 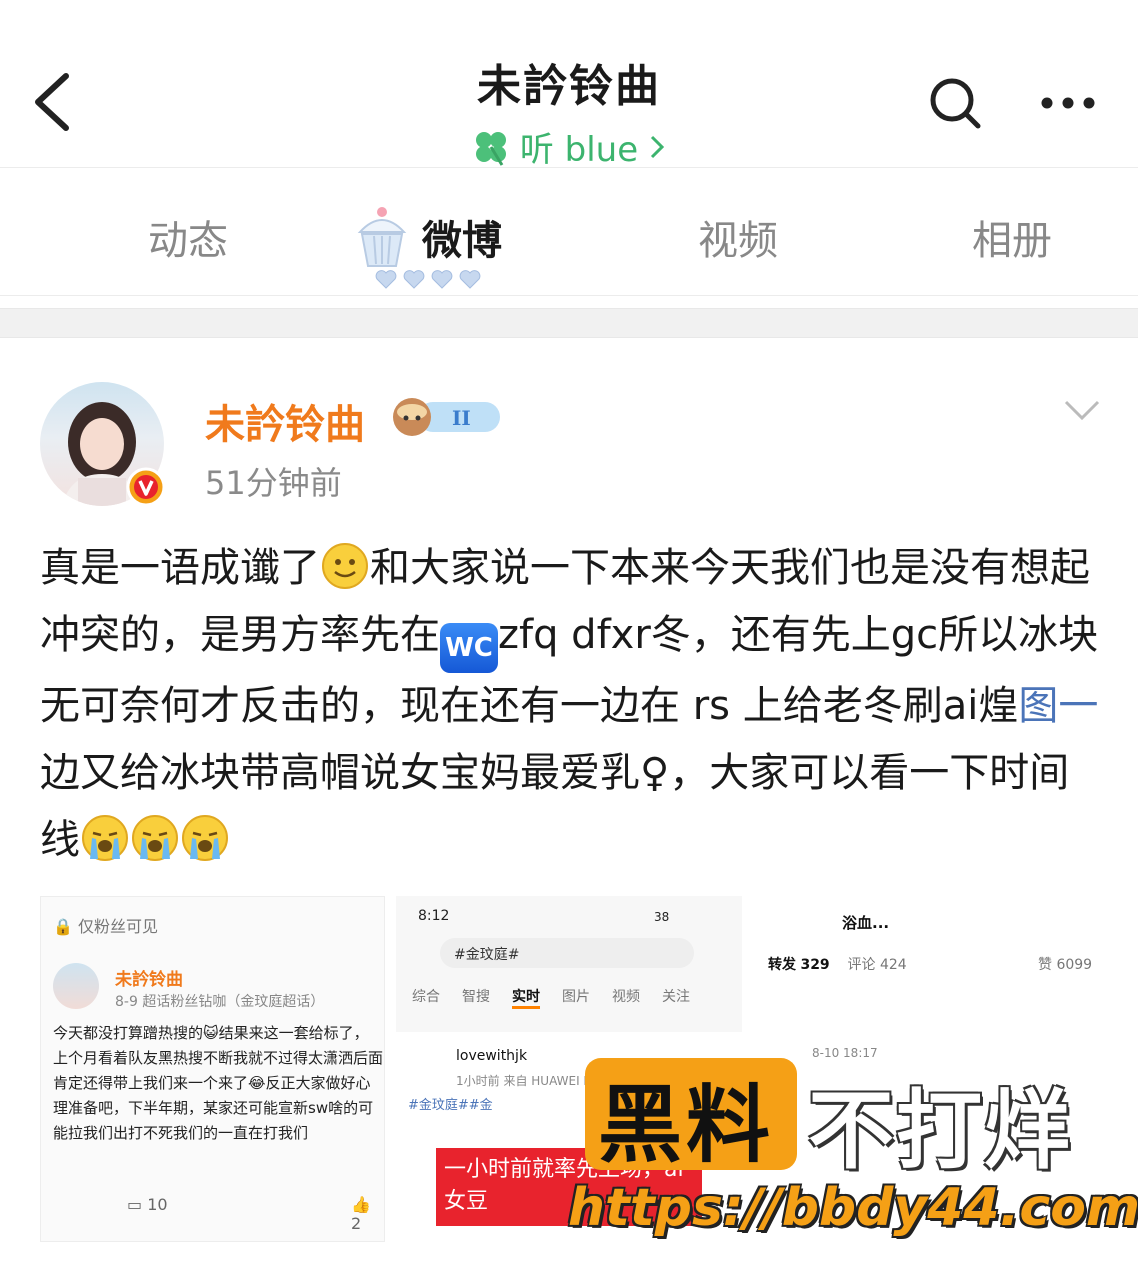 What do you see at coordinates (1074, 965) in the screenshot?
I see `likes-value: 6099` at bounding box center [1074, 965].